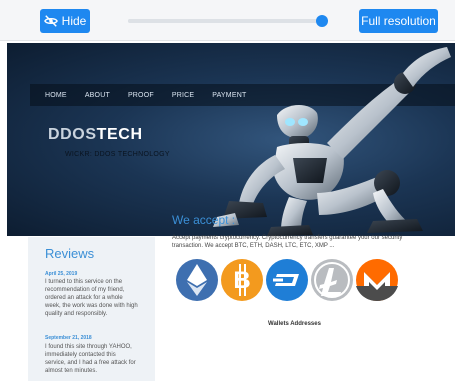  I want to click on wallets-heading: Wallets Addresses, so click(294, 324).